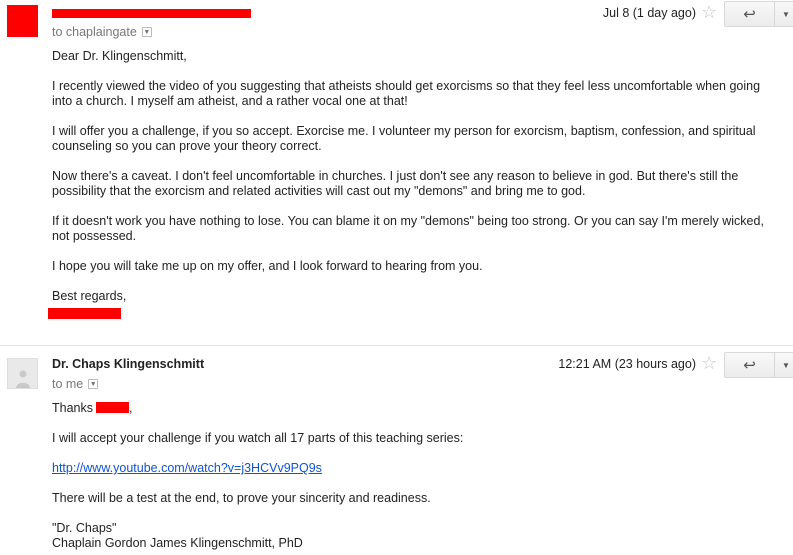 Image resolution: width=793 pixels, height=555 pixels. Describe the element at coordinates (417, 408) in the screenshot. I see `thanks-line: Thanks,` at that location.